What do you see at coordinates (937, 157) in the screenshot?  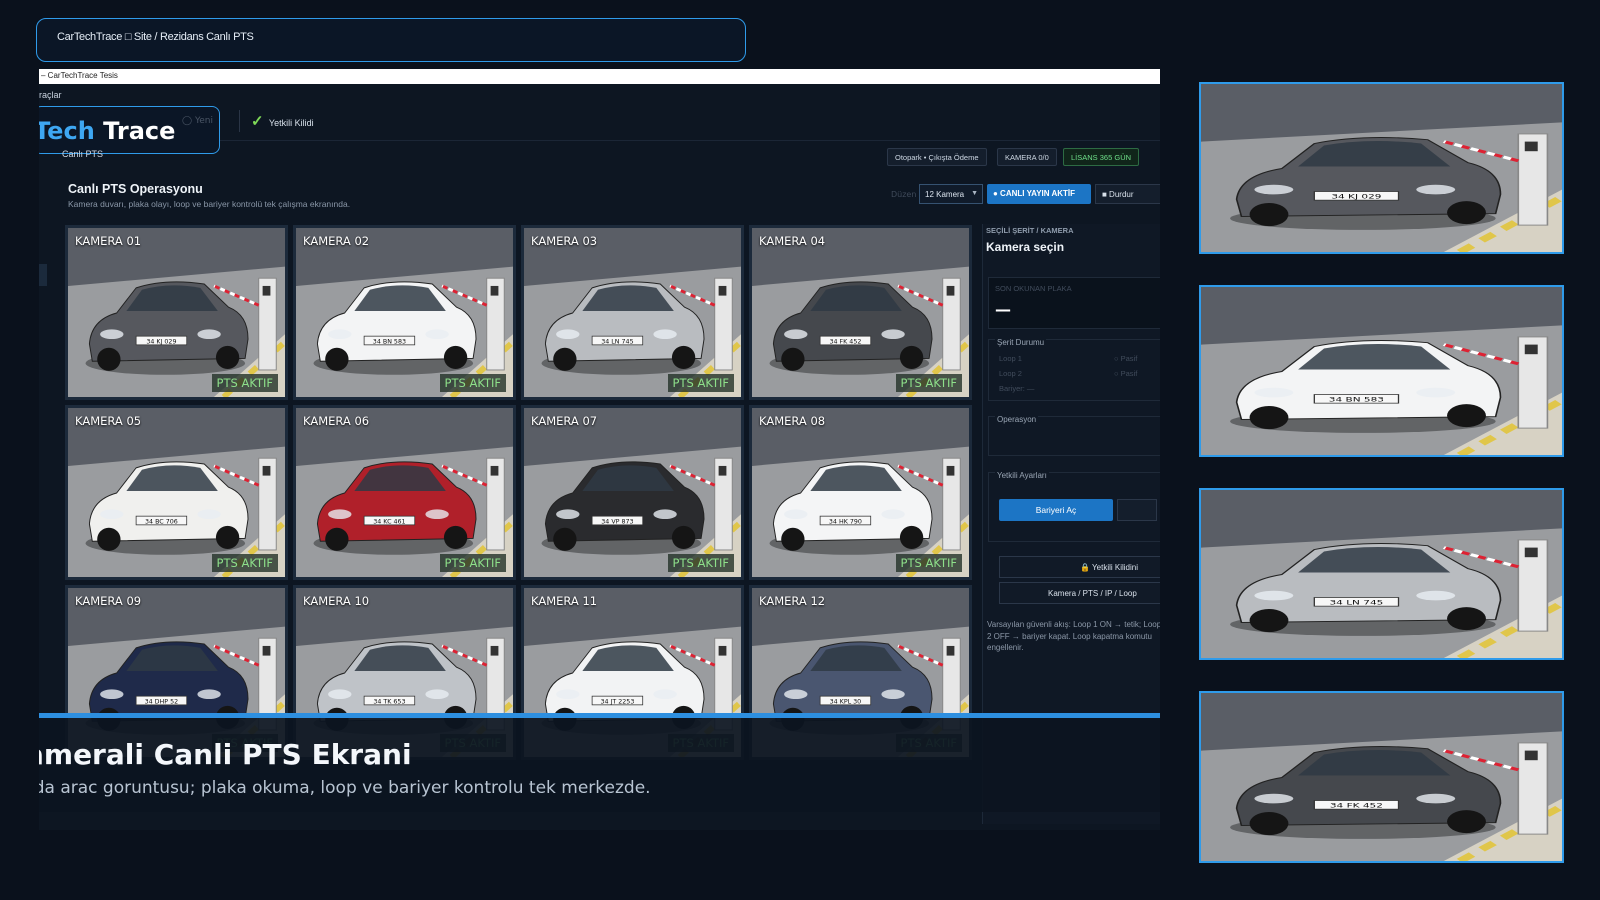 I see `parking-mode-chip: Otopark • Çıkışta Ödeme` at bounding box center [937, 157].